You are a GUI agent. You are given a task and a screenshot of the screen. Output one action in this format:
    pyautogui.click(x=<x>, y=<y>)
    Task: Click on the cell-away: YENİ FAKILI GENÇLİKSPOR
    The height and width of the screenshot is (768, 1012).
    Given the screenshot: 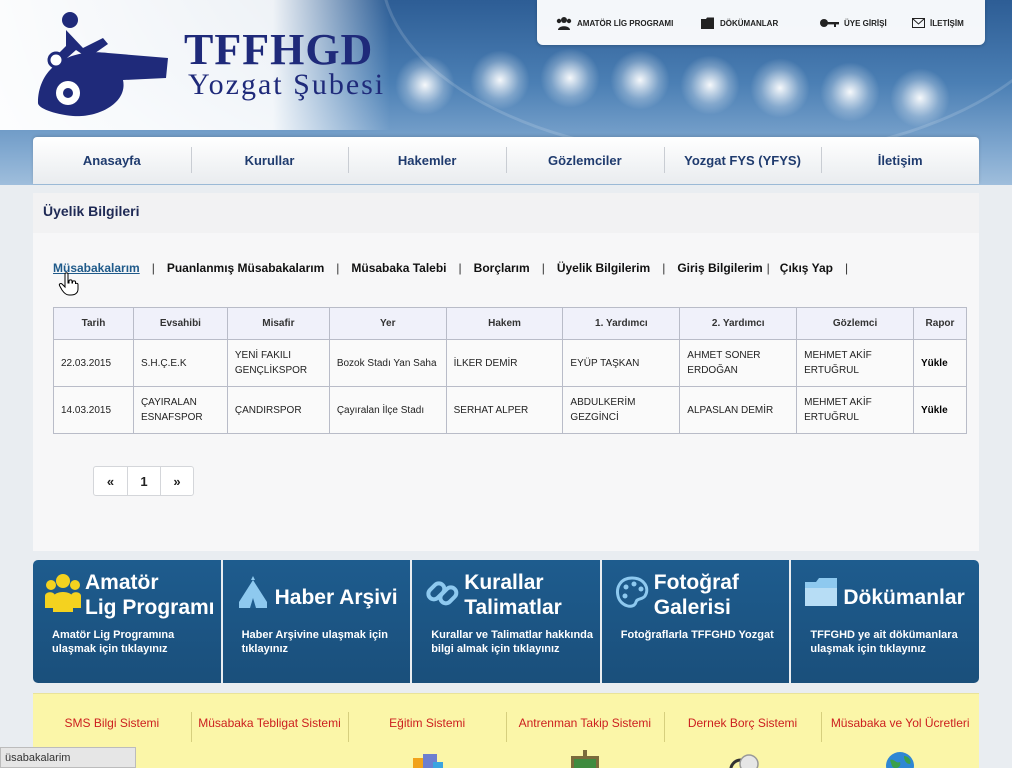 What is the action you would take?
    pyautogui.click(x=278, y=363)
    